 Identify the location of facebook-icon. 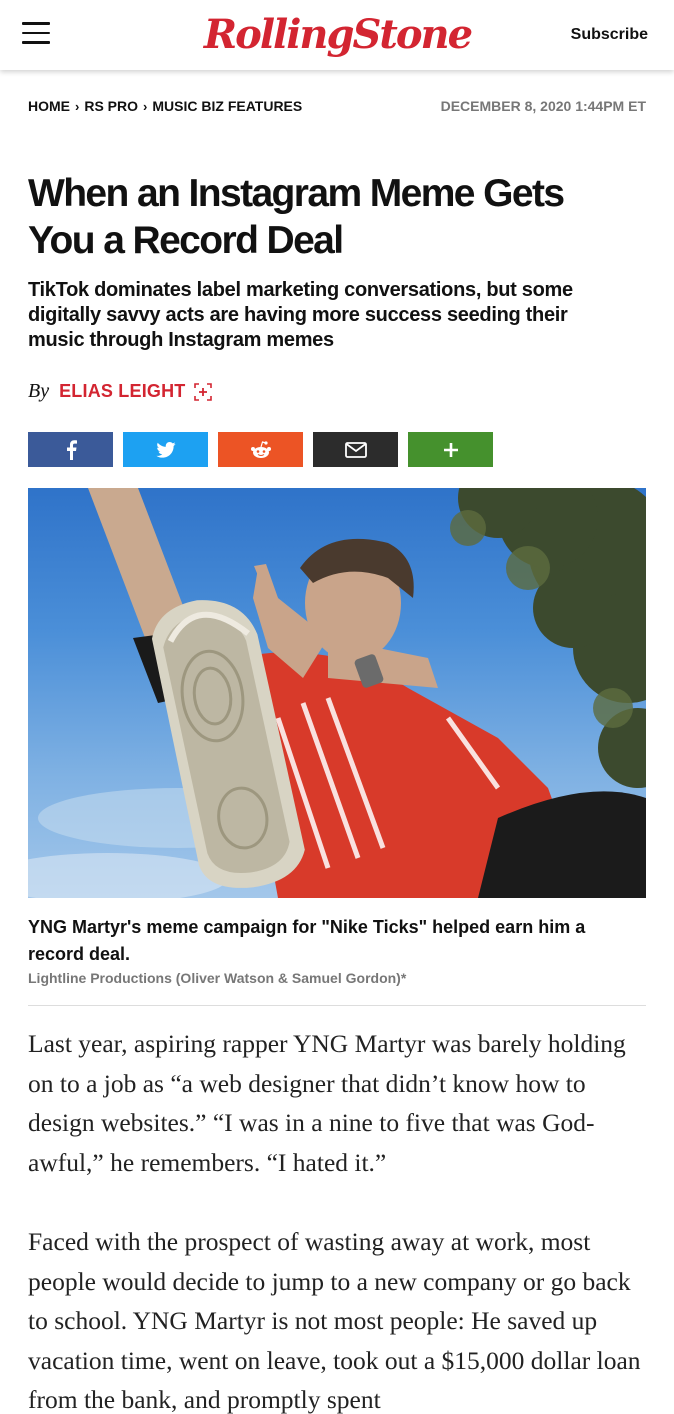
(71, 449).